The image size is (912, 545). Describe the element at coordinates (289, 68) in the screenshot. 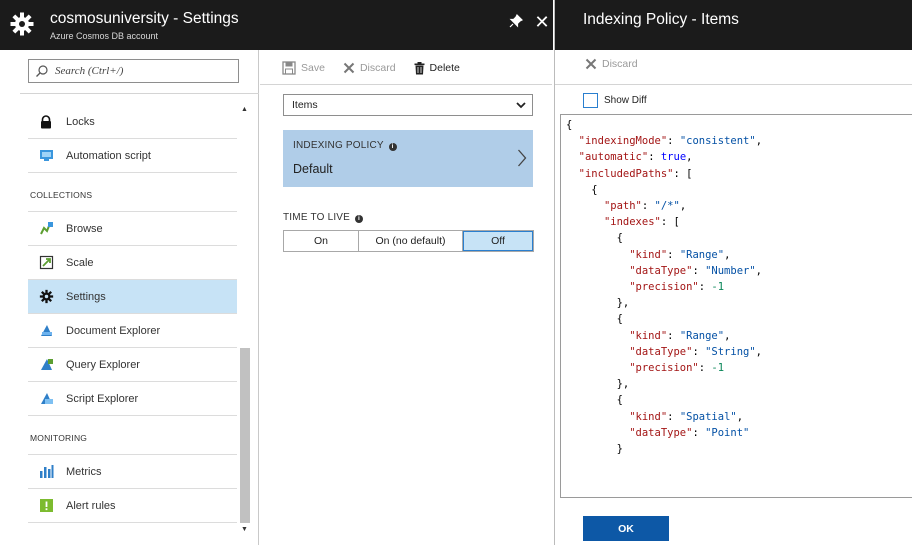

I see `save-icon` at that location.